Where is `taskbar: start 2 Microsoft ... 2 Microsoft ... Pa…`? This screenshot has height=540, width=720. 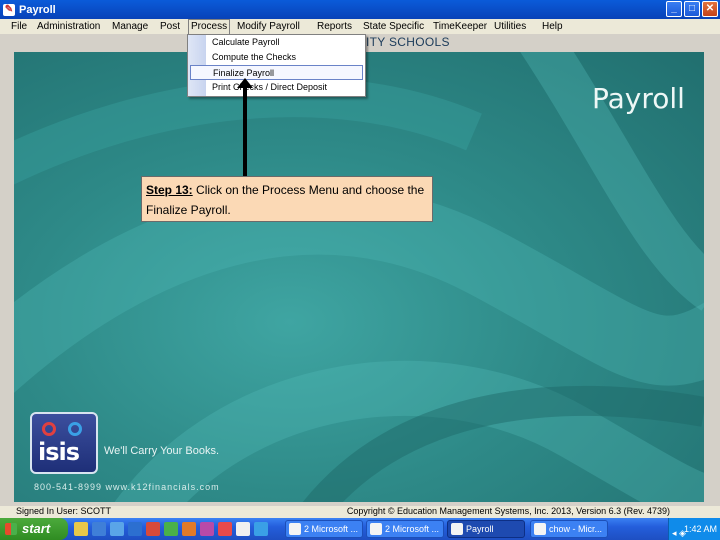
taskbar: start 2 Microsoft ... 2 Microsoft ... Pa… is located at coordinates (360, 529).